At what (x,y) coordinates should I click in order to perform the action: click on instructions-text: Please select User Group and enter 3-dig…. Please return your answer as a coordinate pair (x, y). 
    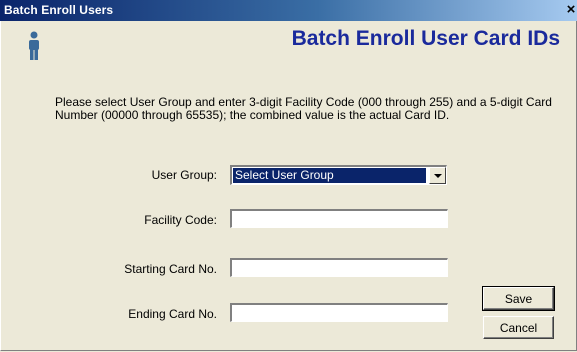
    Looking at the image, I should click on (303, 108).